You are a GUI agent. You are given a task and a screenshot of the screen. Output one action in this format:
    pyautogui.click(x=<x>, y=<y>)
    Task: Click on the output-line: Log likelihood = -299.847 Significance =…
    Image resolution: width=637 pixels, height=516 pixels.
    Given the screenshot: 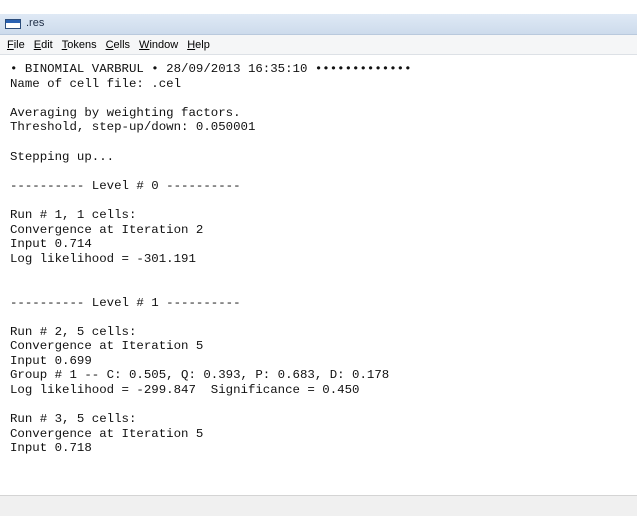 What is the action you would take?
    pyautogui.click(x=185, y=390)
    